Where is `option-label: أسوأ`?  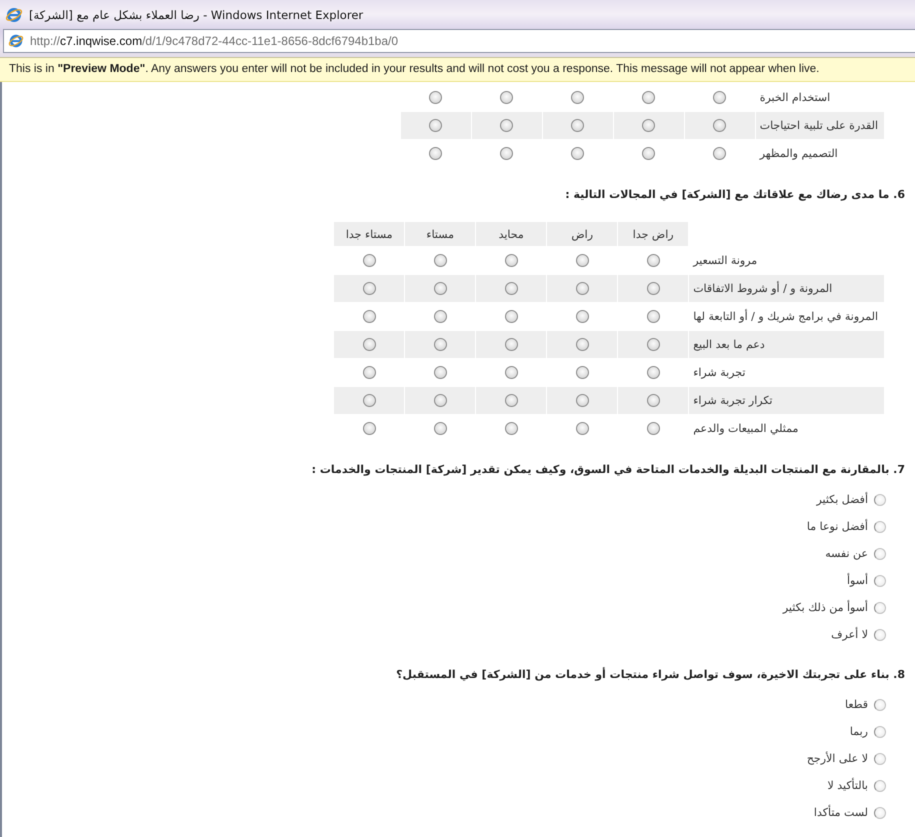 option-label: أسوأ is located at coordinates (857, 580).